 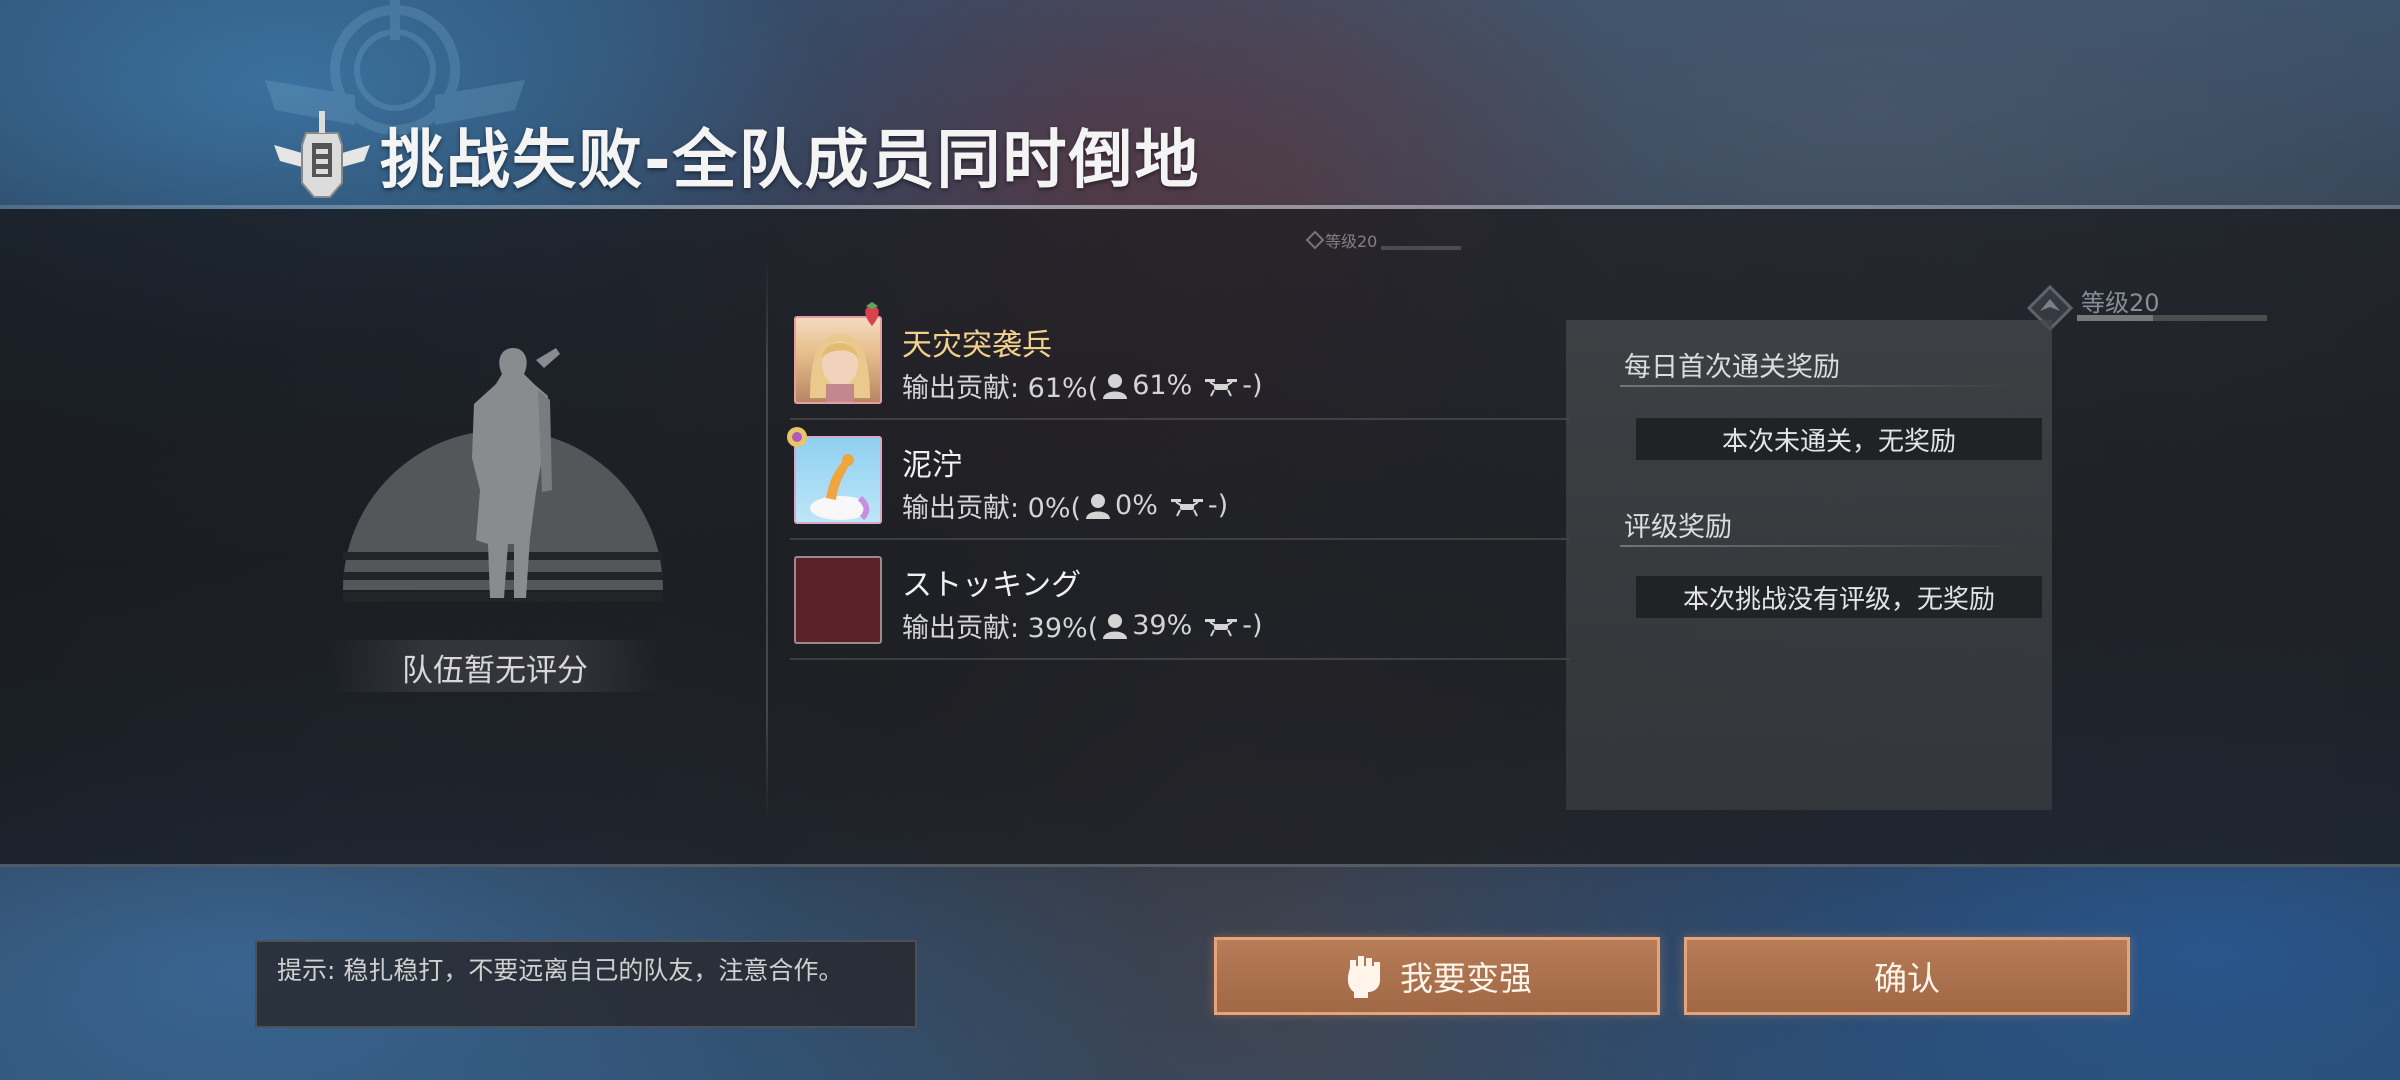 I want to click on member-output-contribution: 输出贡献: 39%( 39% -), so click(x=1082, y=625).